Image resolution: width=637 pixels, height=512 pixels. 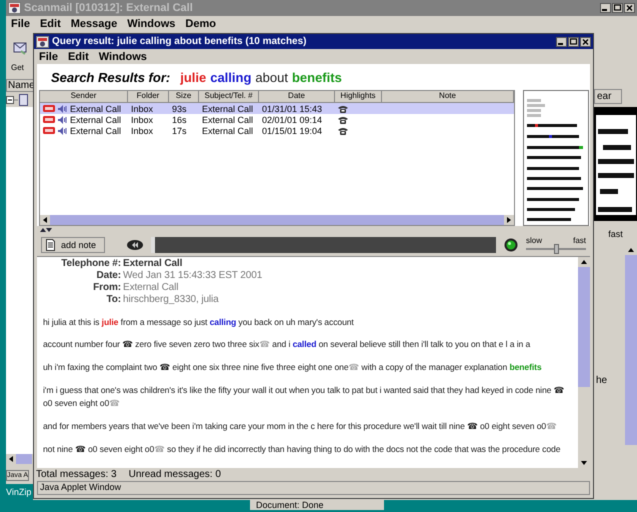 I want to click on transcript-paragraph: and for members years that we've been i'm taking care your mom in the c here for this procedure we'll wait till nine ☎ o0 eight seven o0☎, so click(x=300, y=426).